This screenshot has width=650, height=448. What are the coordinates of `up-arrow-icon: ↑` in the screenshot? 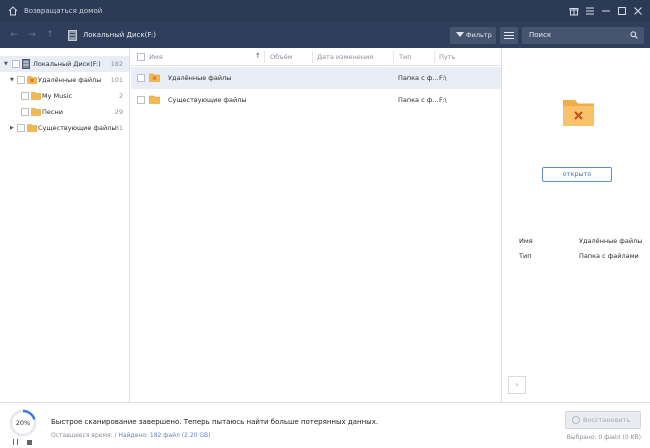 It's located at (50, 35).